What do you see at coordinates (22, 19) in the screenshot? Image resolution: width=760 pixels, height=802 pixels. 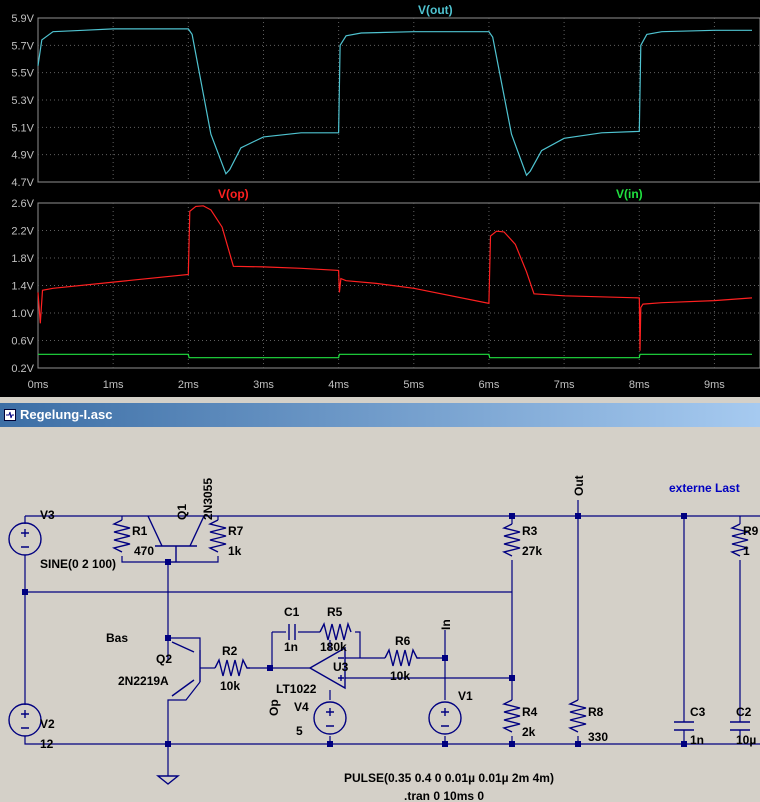 I see `y-tick-label: 5.9V` at bounding box center [22, 19].